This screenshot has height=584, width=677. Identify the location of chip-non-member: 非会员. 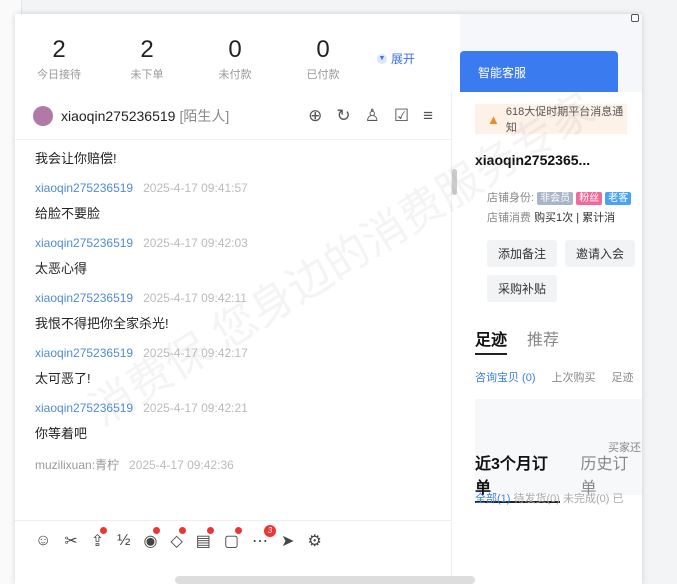
(555, 198).